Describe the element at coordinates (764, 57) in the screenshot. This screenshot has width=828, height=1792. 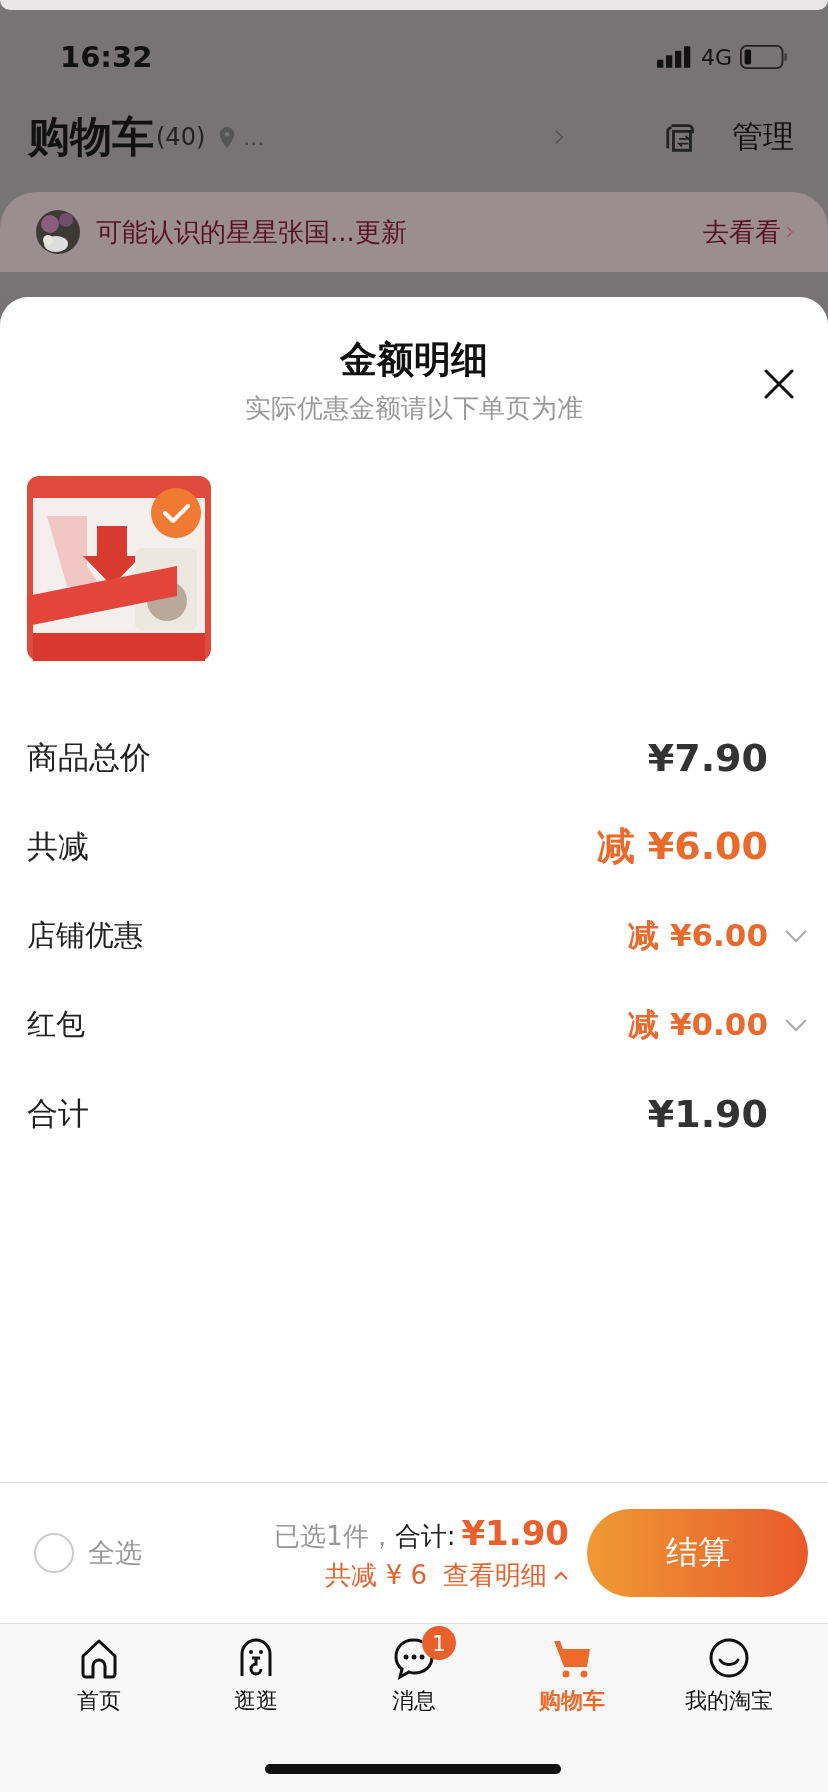
I see `battery-icon` at that location.